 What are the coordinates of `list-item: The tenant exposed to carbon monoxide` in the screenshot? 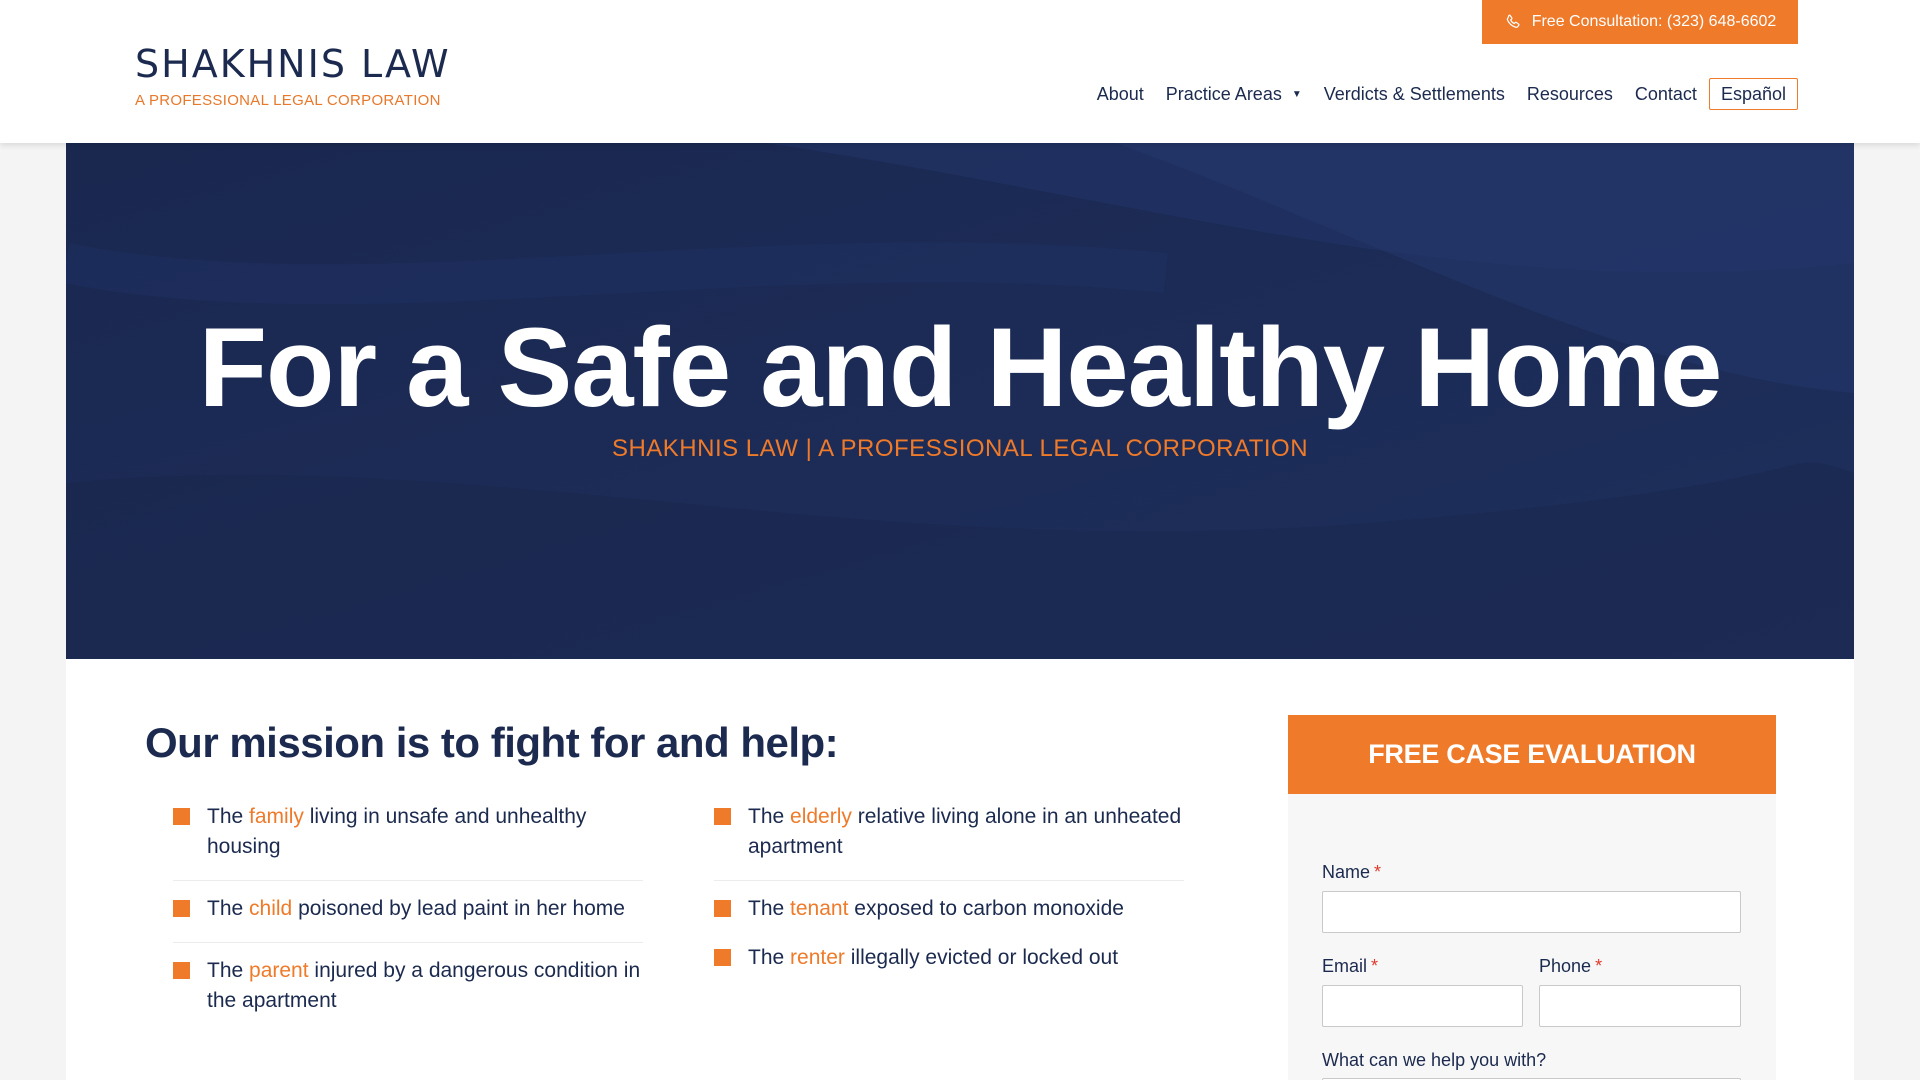 It's located at (949, 912).